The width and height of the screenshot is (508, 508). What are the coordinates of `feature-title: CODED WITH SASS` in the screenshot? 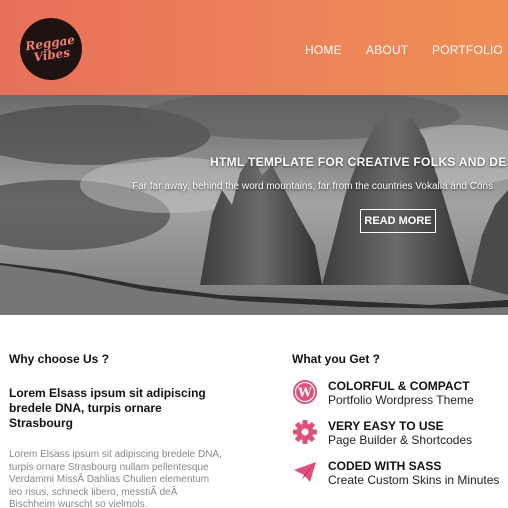 It's located at (385, 466).